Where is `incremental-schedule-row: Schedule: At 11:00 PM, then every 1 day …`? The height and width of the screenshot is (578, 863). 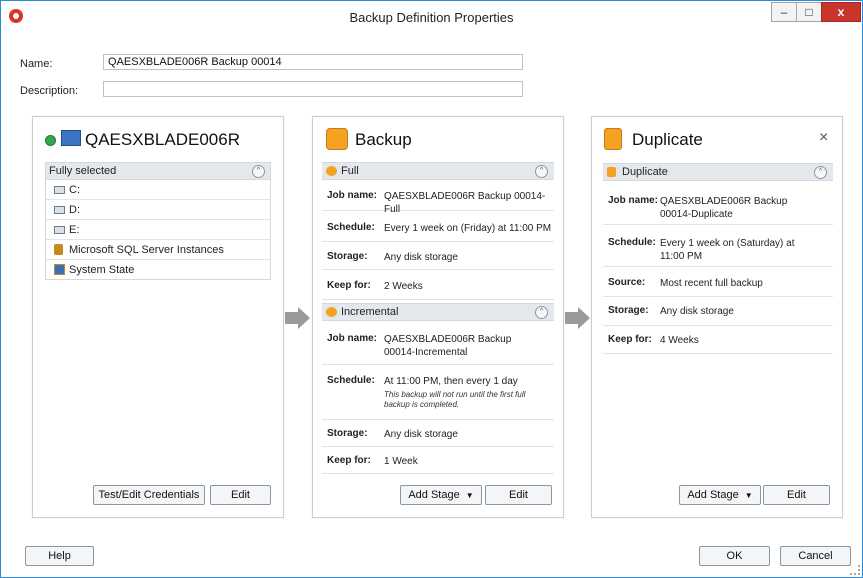
incremental-schedule-row: Schedule: At 11:00 PM, then every 1 day … is located at coordinates (438, 392).